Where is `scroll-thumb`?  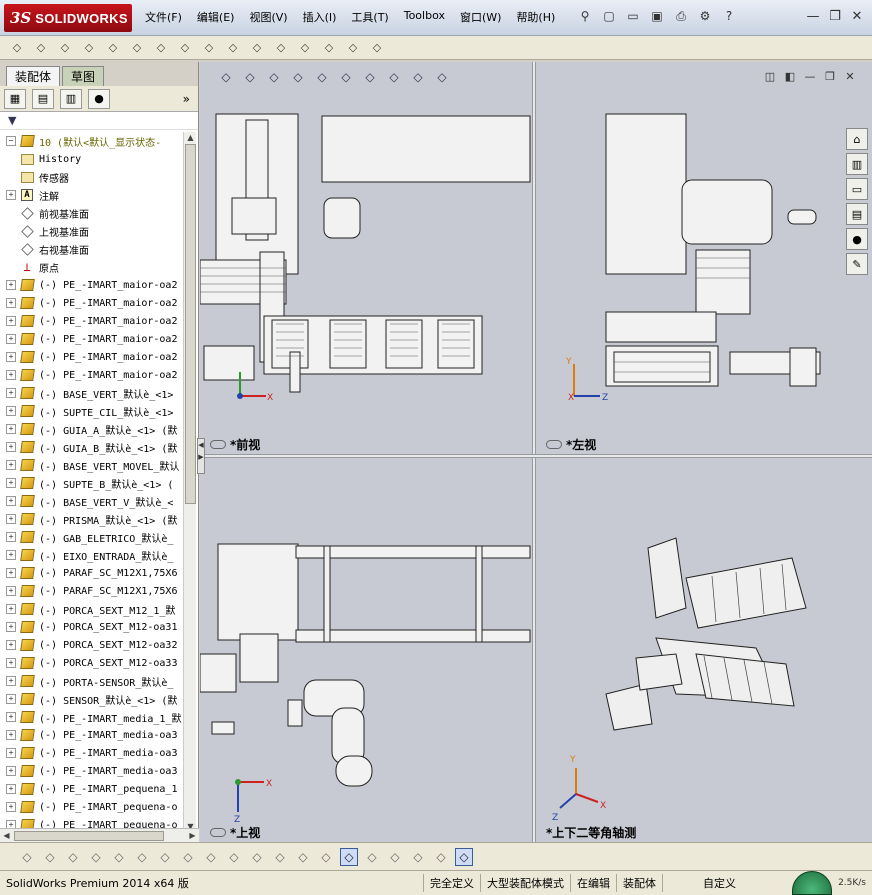 scroll-thumb is located at coordinates (190, 324).